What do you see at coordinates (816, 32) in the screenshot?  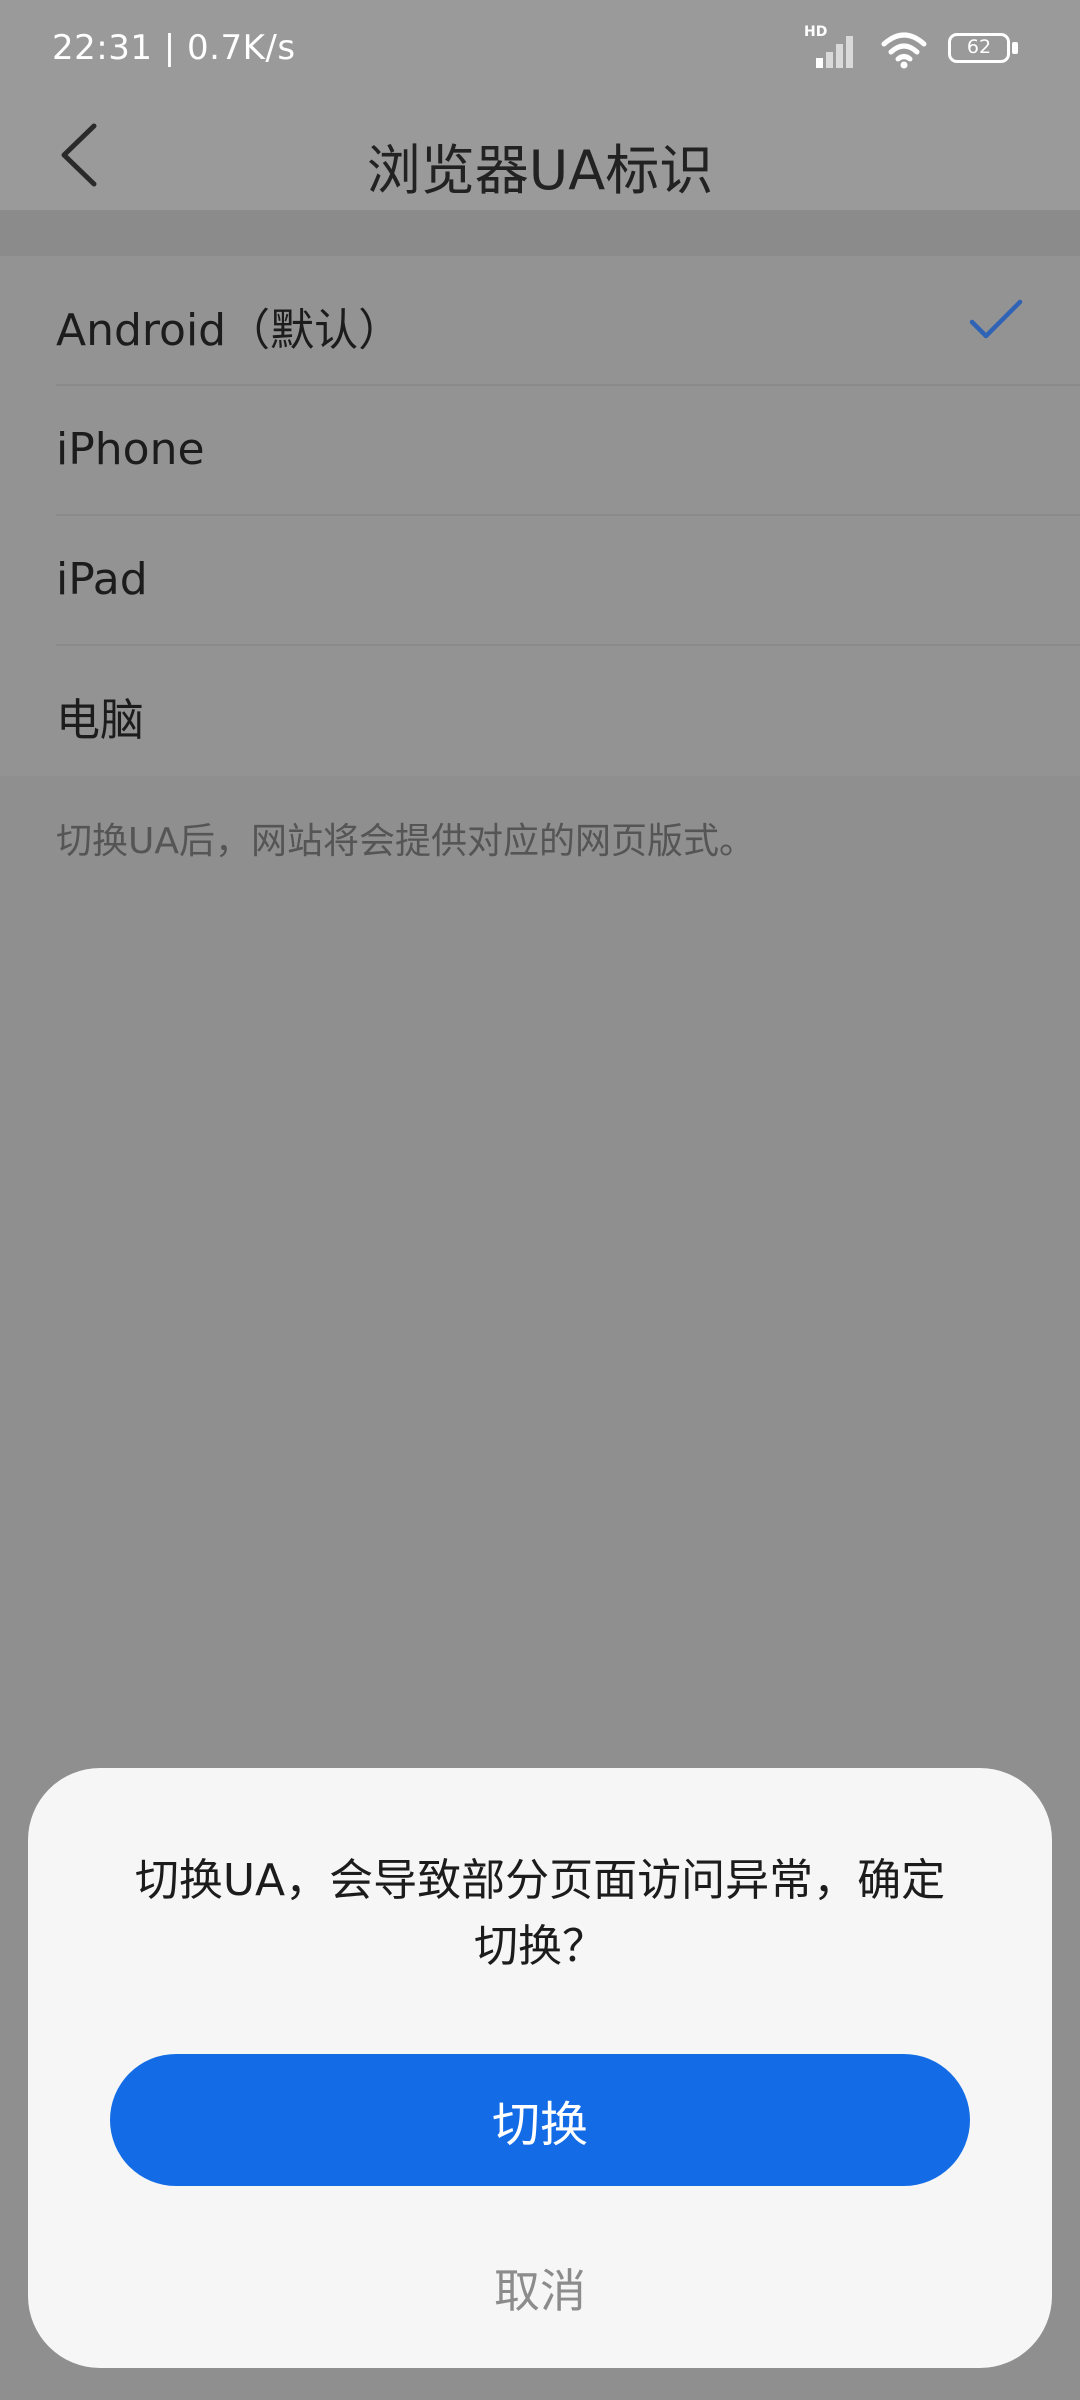 I see `hd-label: HD` at bounding box center [816, 32].